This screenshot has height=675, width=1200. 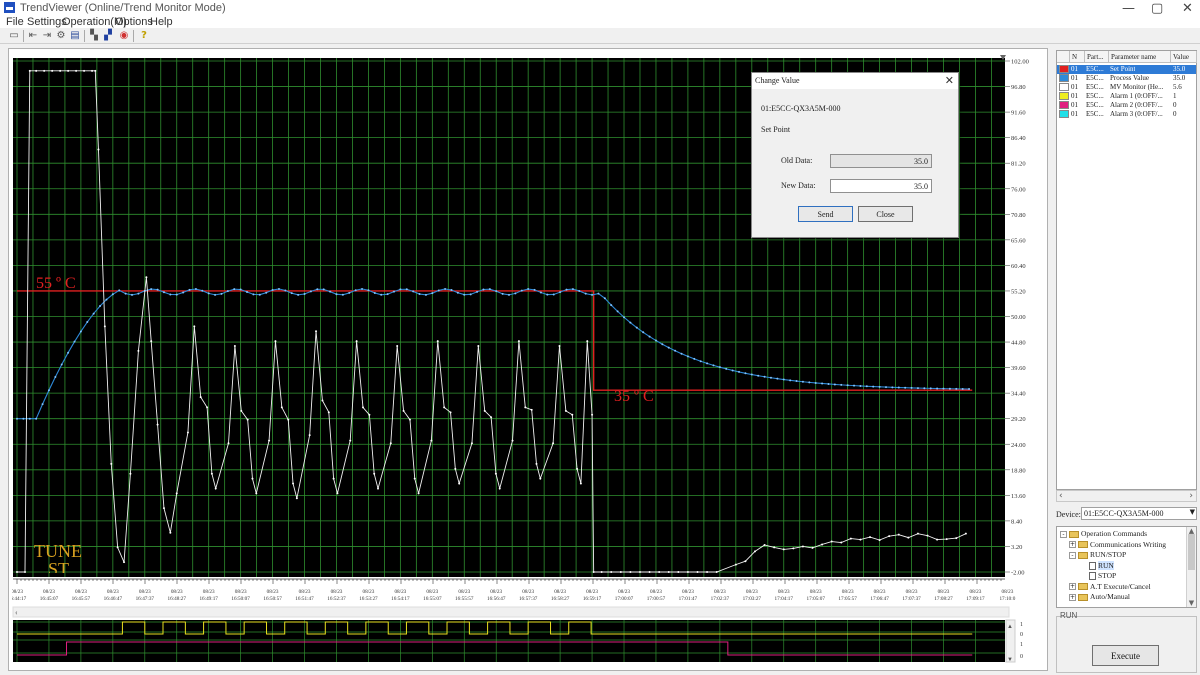 What do you see at coordinates (885, 214) in the screenshot?
I see `close-button: Close` at bounding box center [885, 214].